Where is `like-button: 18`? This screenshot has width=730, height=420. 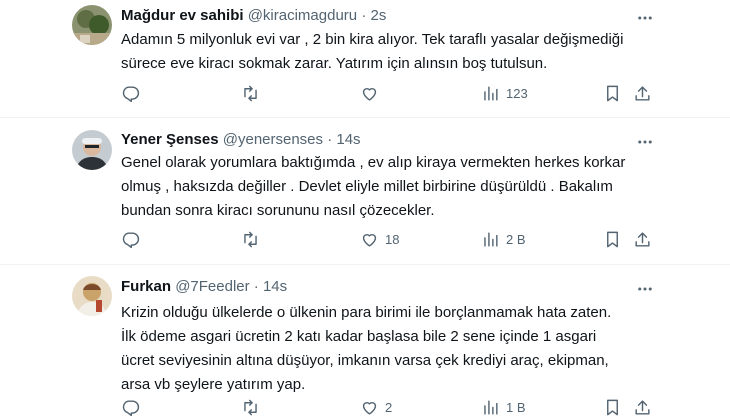 like-button: 18 is located at coordinates (379, 239).